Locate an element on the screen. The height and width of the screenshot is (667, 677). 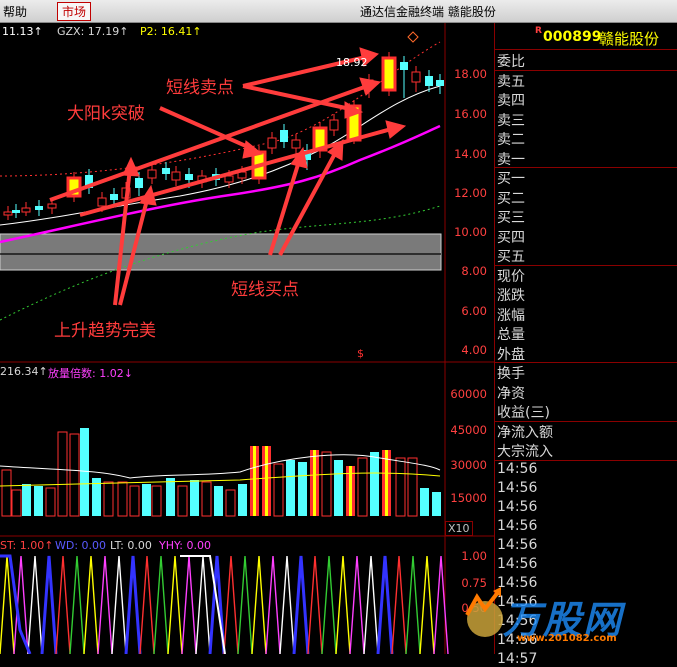
annotation-short-sell: 短线卖点 is located at coordinates (200, 88).